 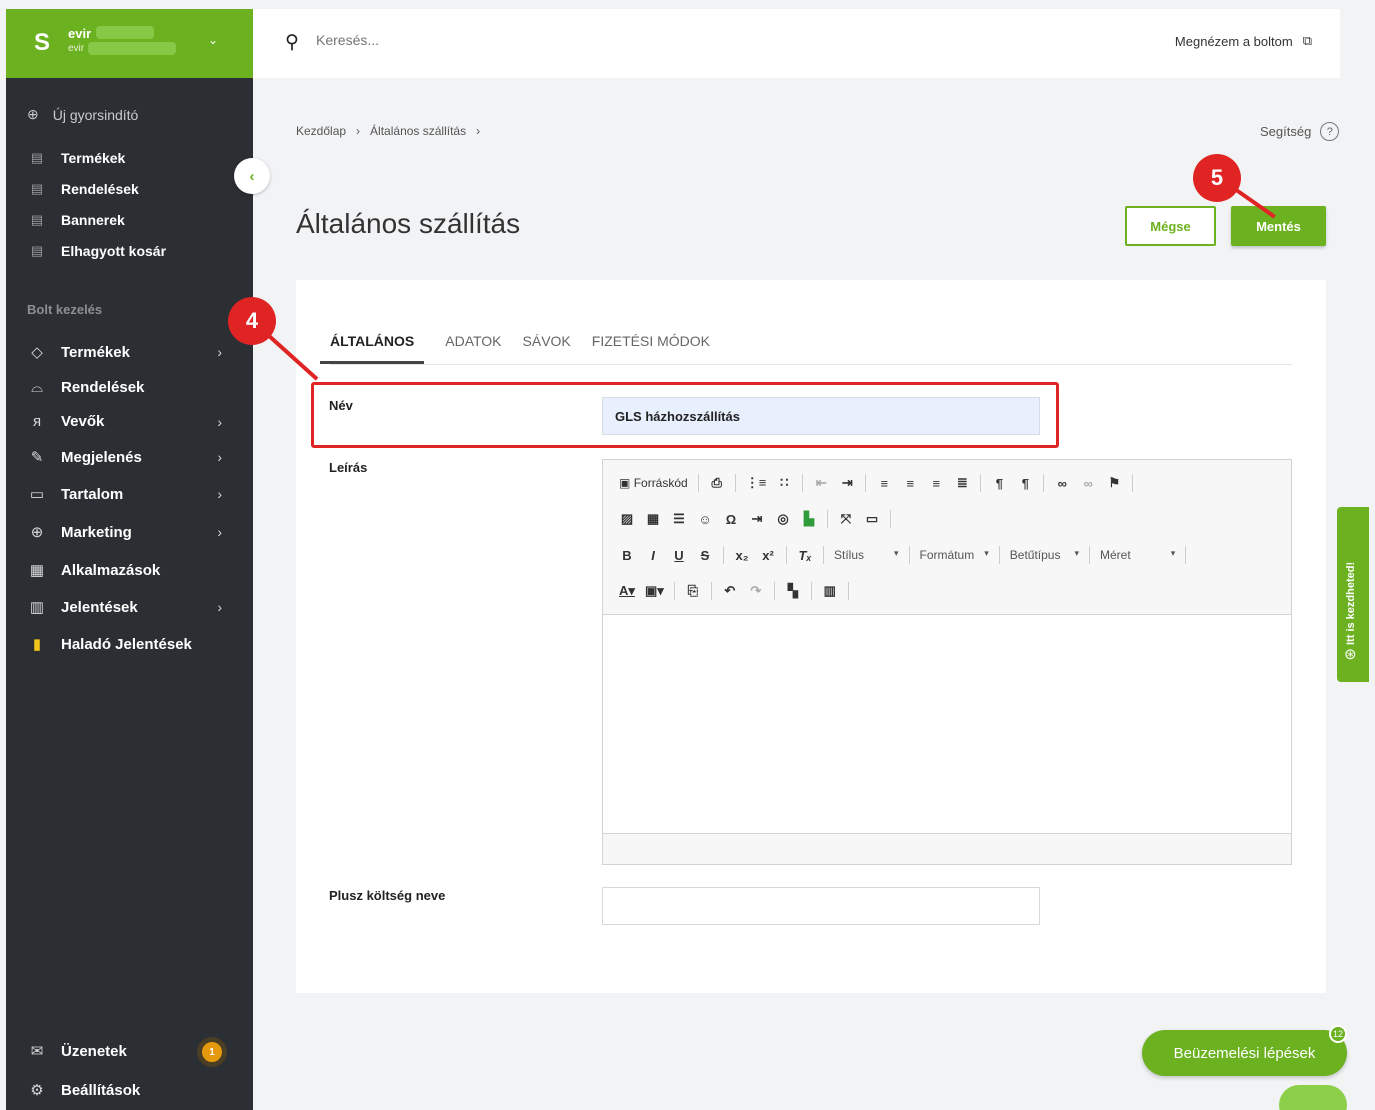 I want to click on redo-icon: ↷, so click(x=756, y=591).